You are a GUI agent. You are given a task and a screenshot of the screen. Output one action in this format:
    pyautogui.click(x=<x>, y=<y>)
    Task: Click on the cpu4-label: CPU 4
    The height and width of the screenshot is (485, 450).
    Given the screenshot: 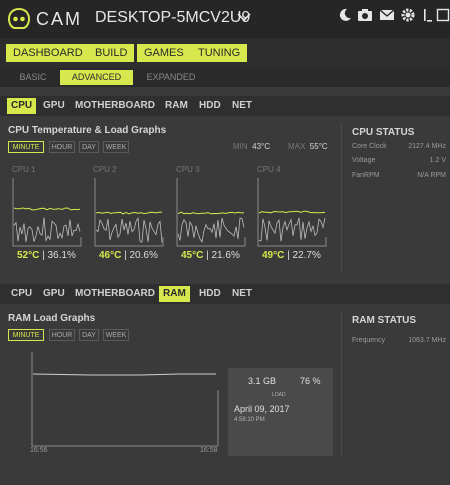 What is the action you would take?
    pyautogui.click(x=269, y=169)
    